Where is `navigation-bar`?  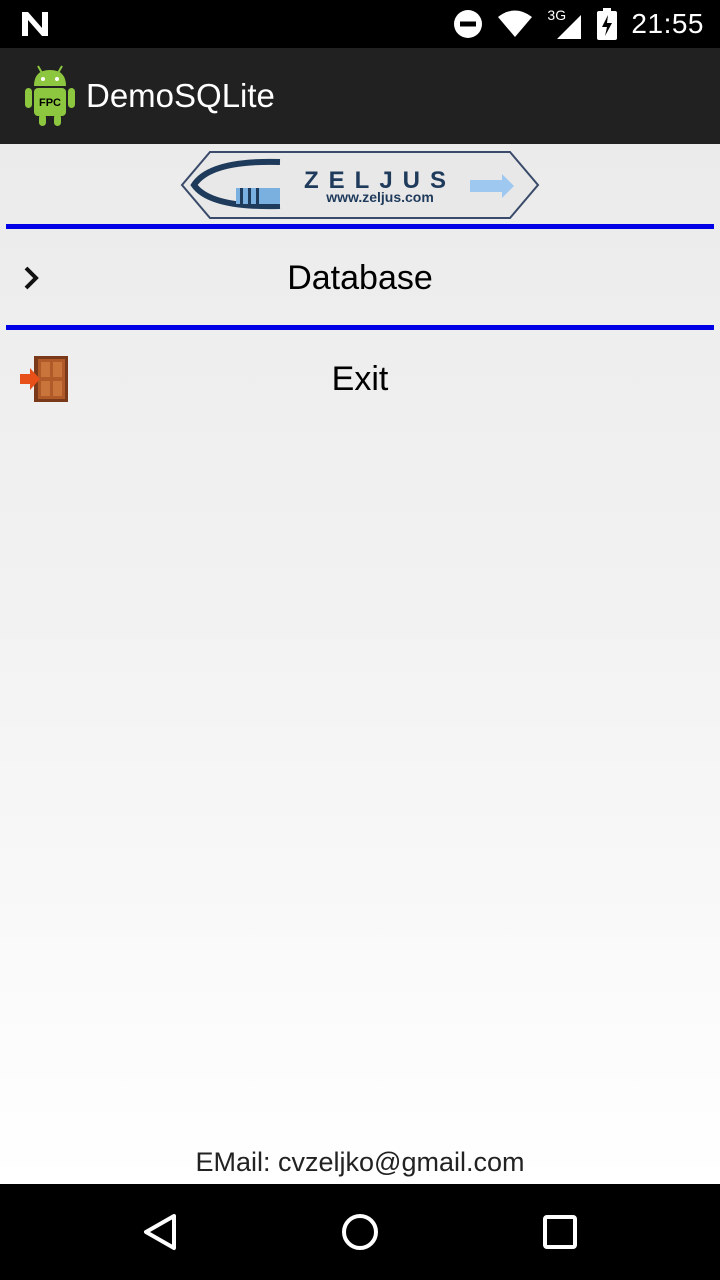 navigation-bar is located at coordinates (360, 1232).